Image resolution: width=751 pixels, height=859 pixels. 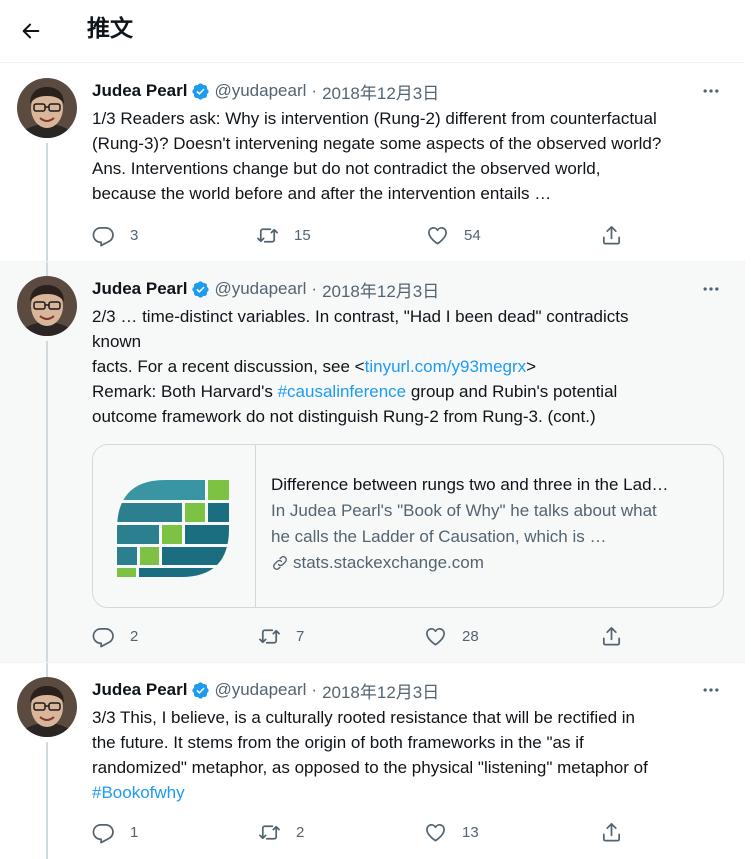 What do you see at coordinates (403, 235) in the screenshot?
I see `tweet-actions: 3 15 54` at bounding box center [403, 235].